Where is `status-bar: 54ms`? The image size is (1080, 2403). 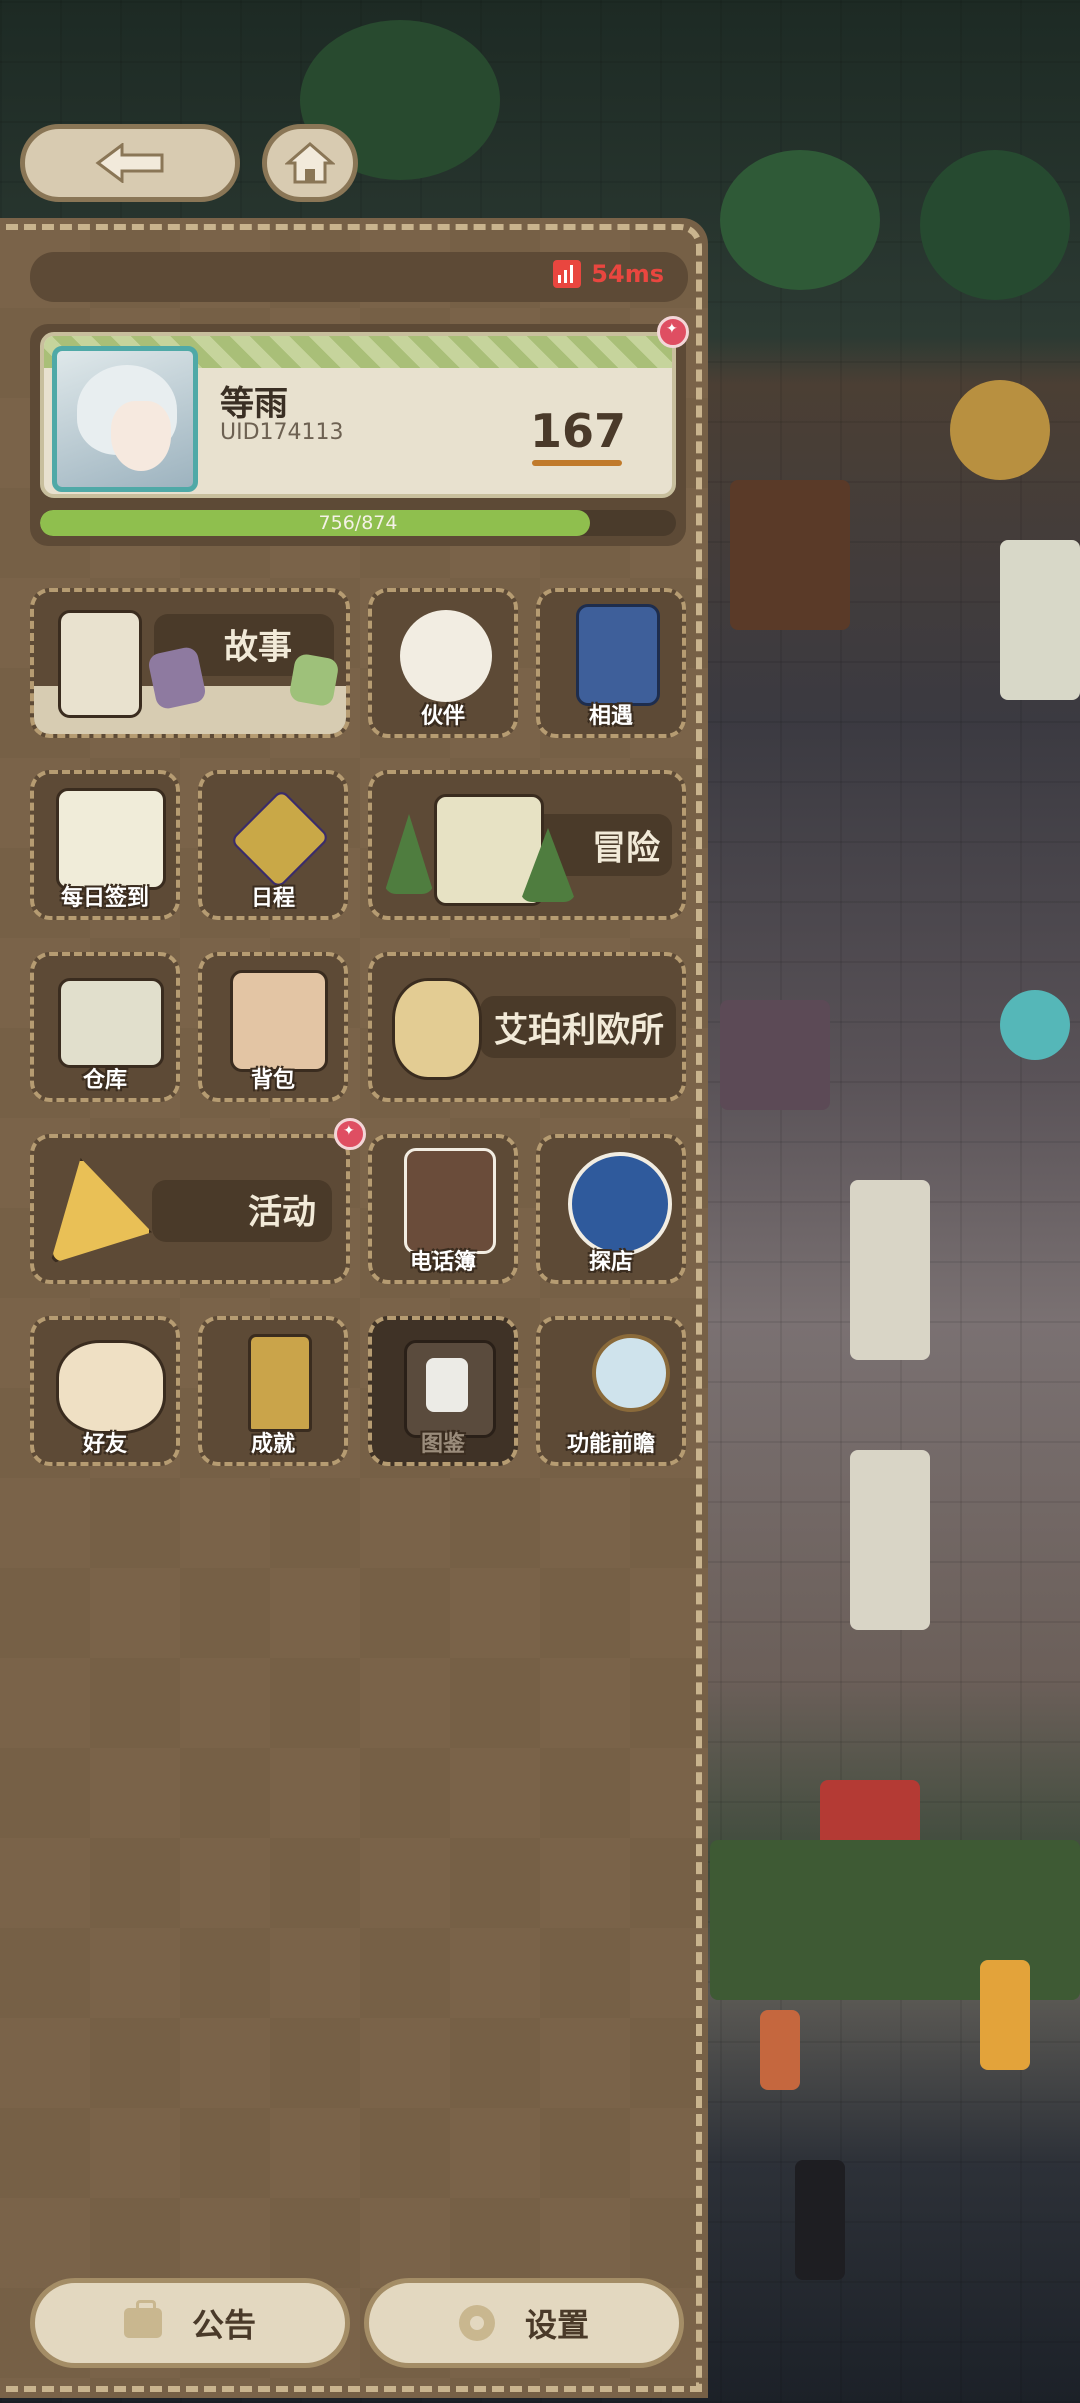 status-bar: 54ms is located at coordinates (359, 277).